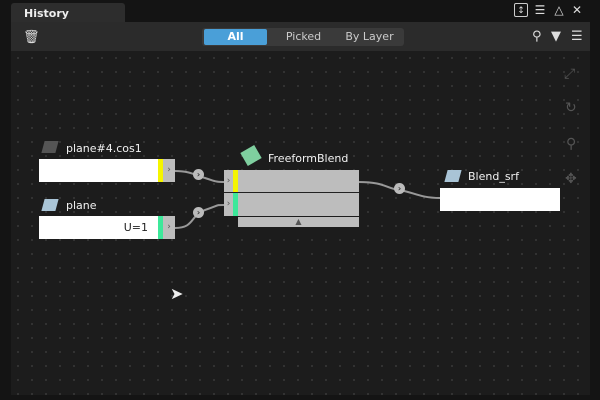 The height and width of the screenshot is (400, 600). I want to click on node-label: Blend_srf, so click(493, 176).